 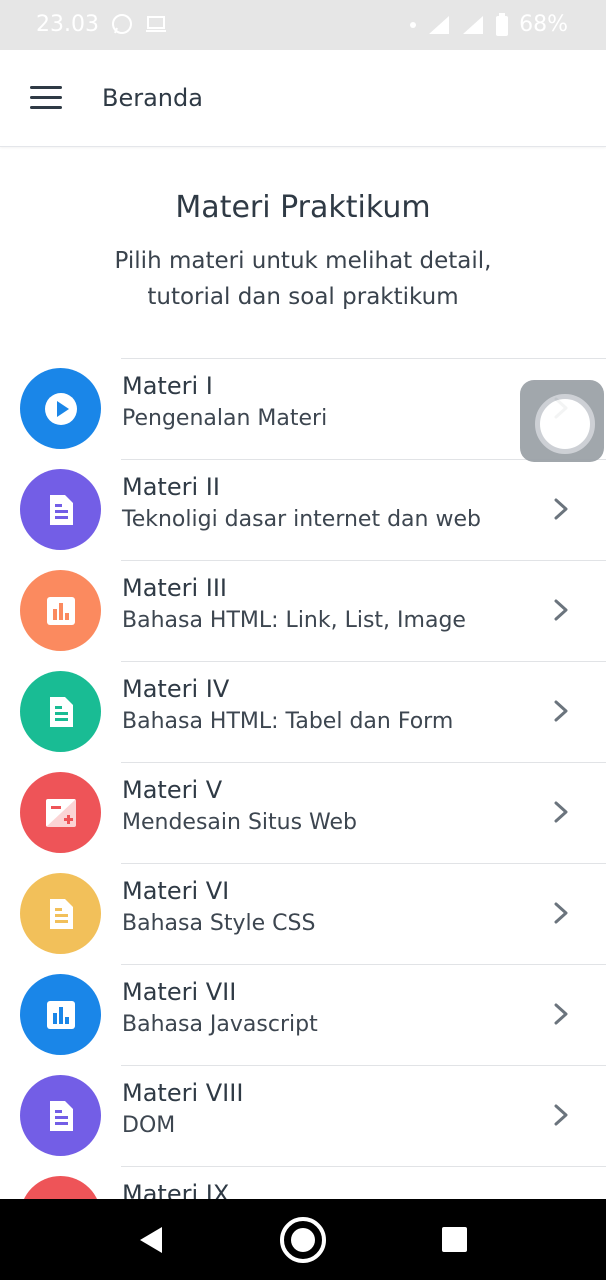 What do you see at coordinates (172, 790) in the screenshot?
I see `item-title: Materi V` at bounding box center [172, 790].